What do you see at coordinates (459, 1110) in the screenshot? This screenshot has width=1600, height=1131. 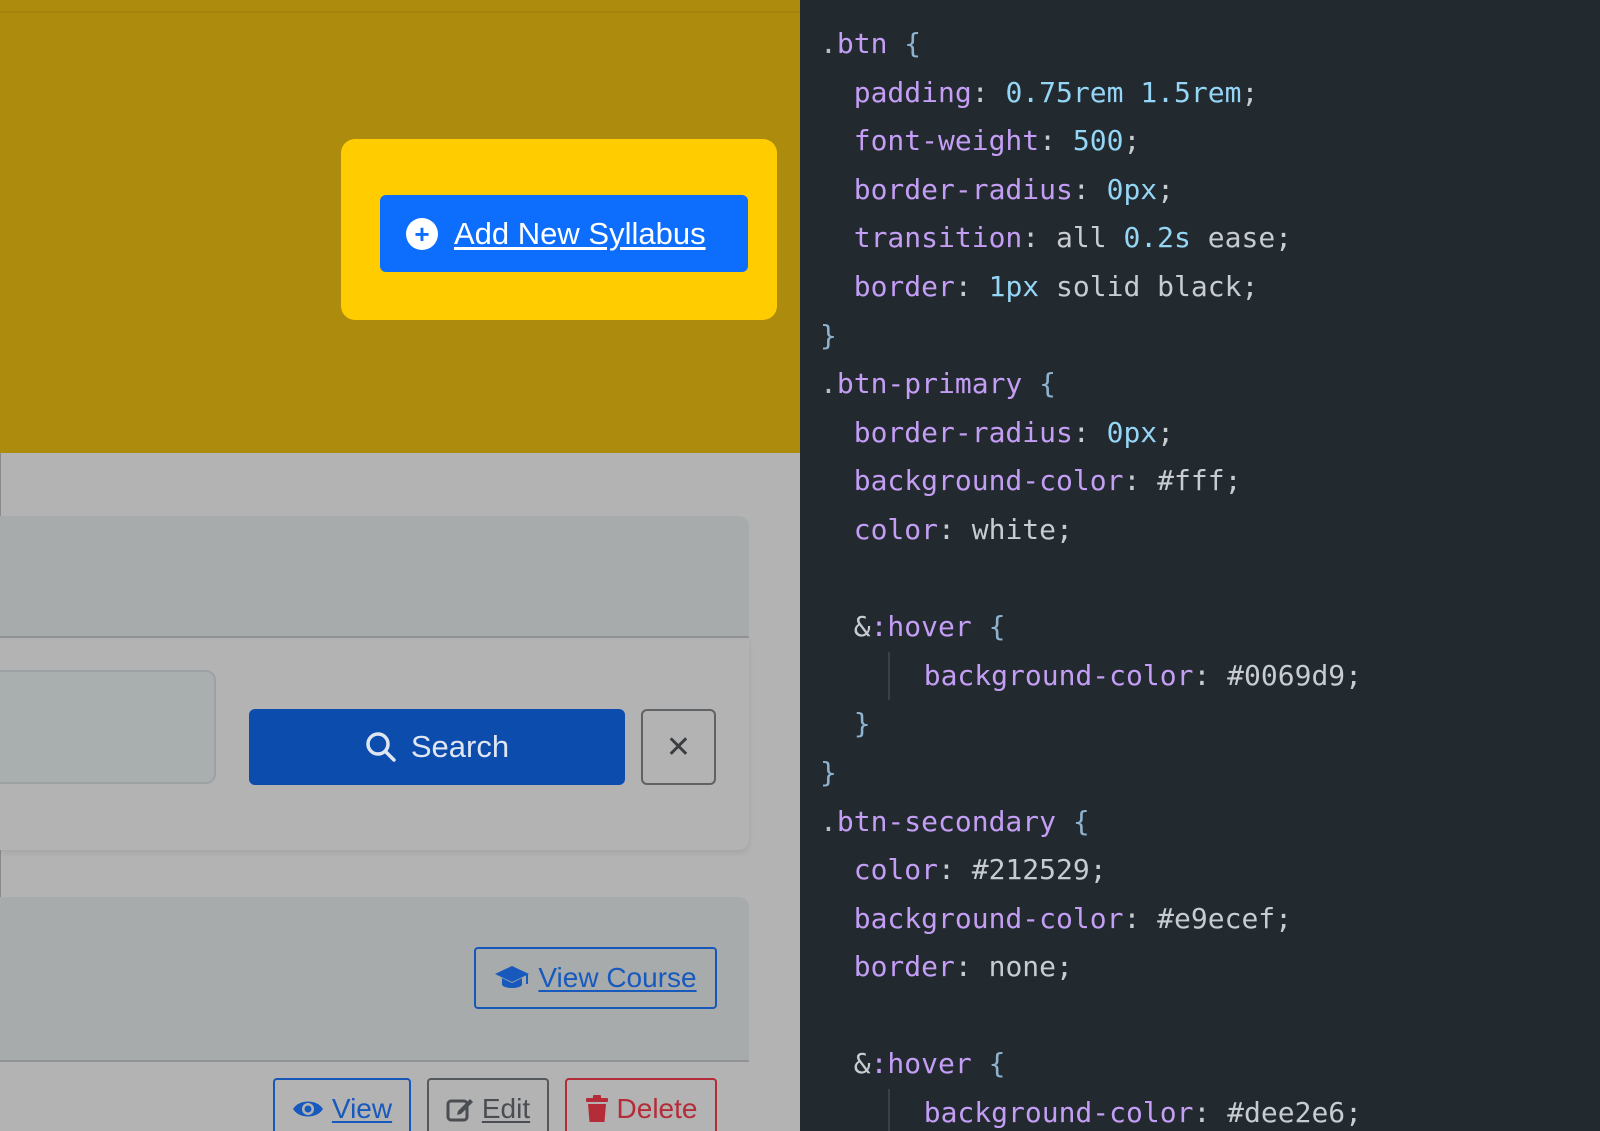 I see `edit-icon` at bounding box center [459, 1110].